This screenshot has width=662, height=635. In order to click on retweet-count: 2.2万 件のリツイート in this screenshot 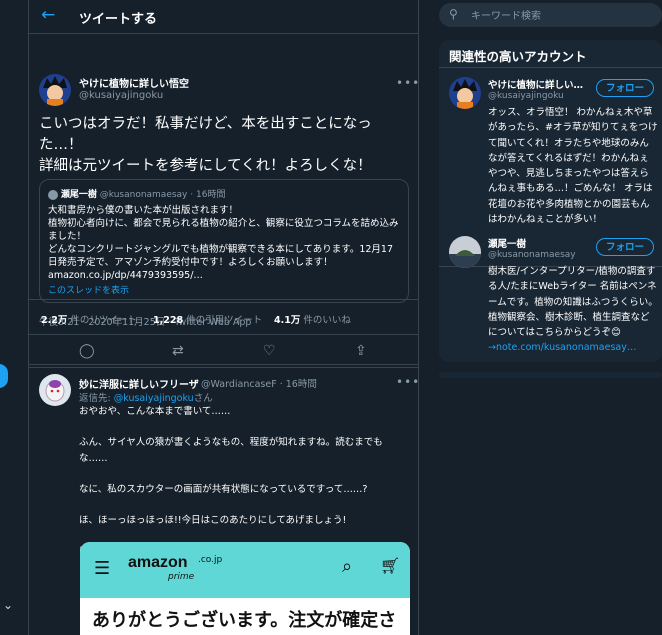, I will do `click(89, 319)`.